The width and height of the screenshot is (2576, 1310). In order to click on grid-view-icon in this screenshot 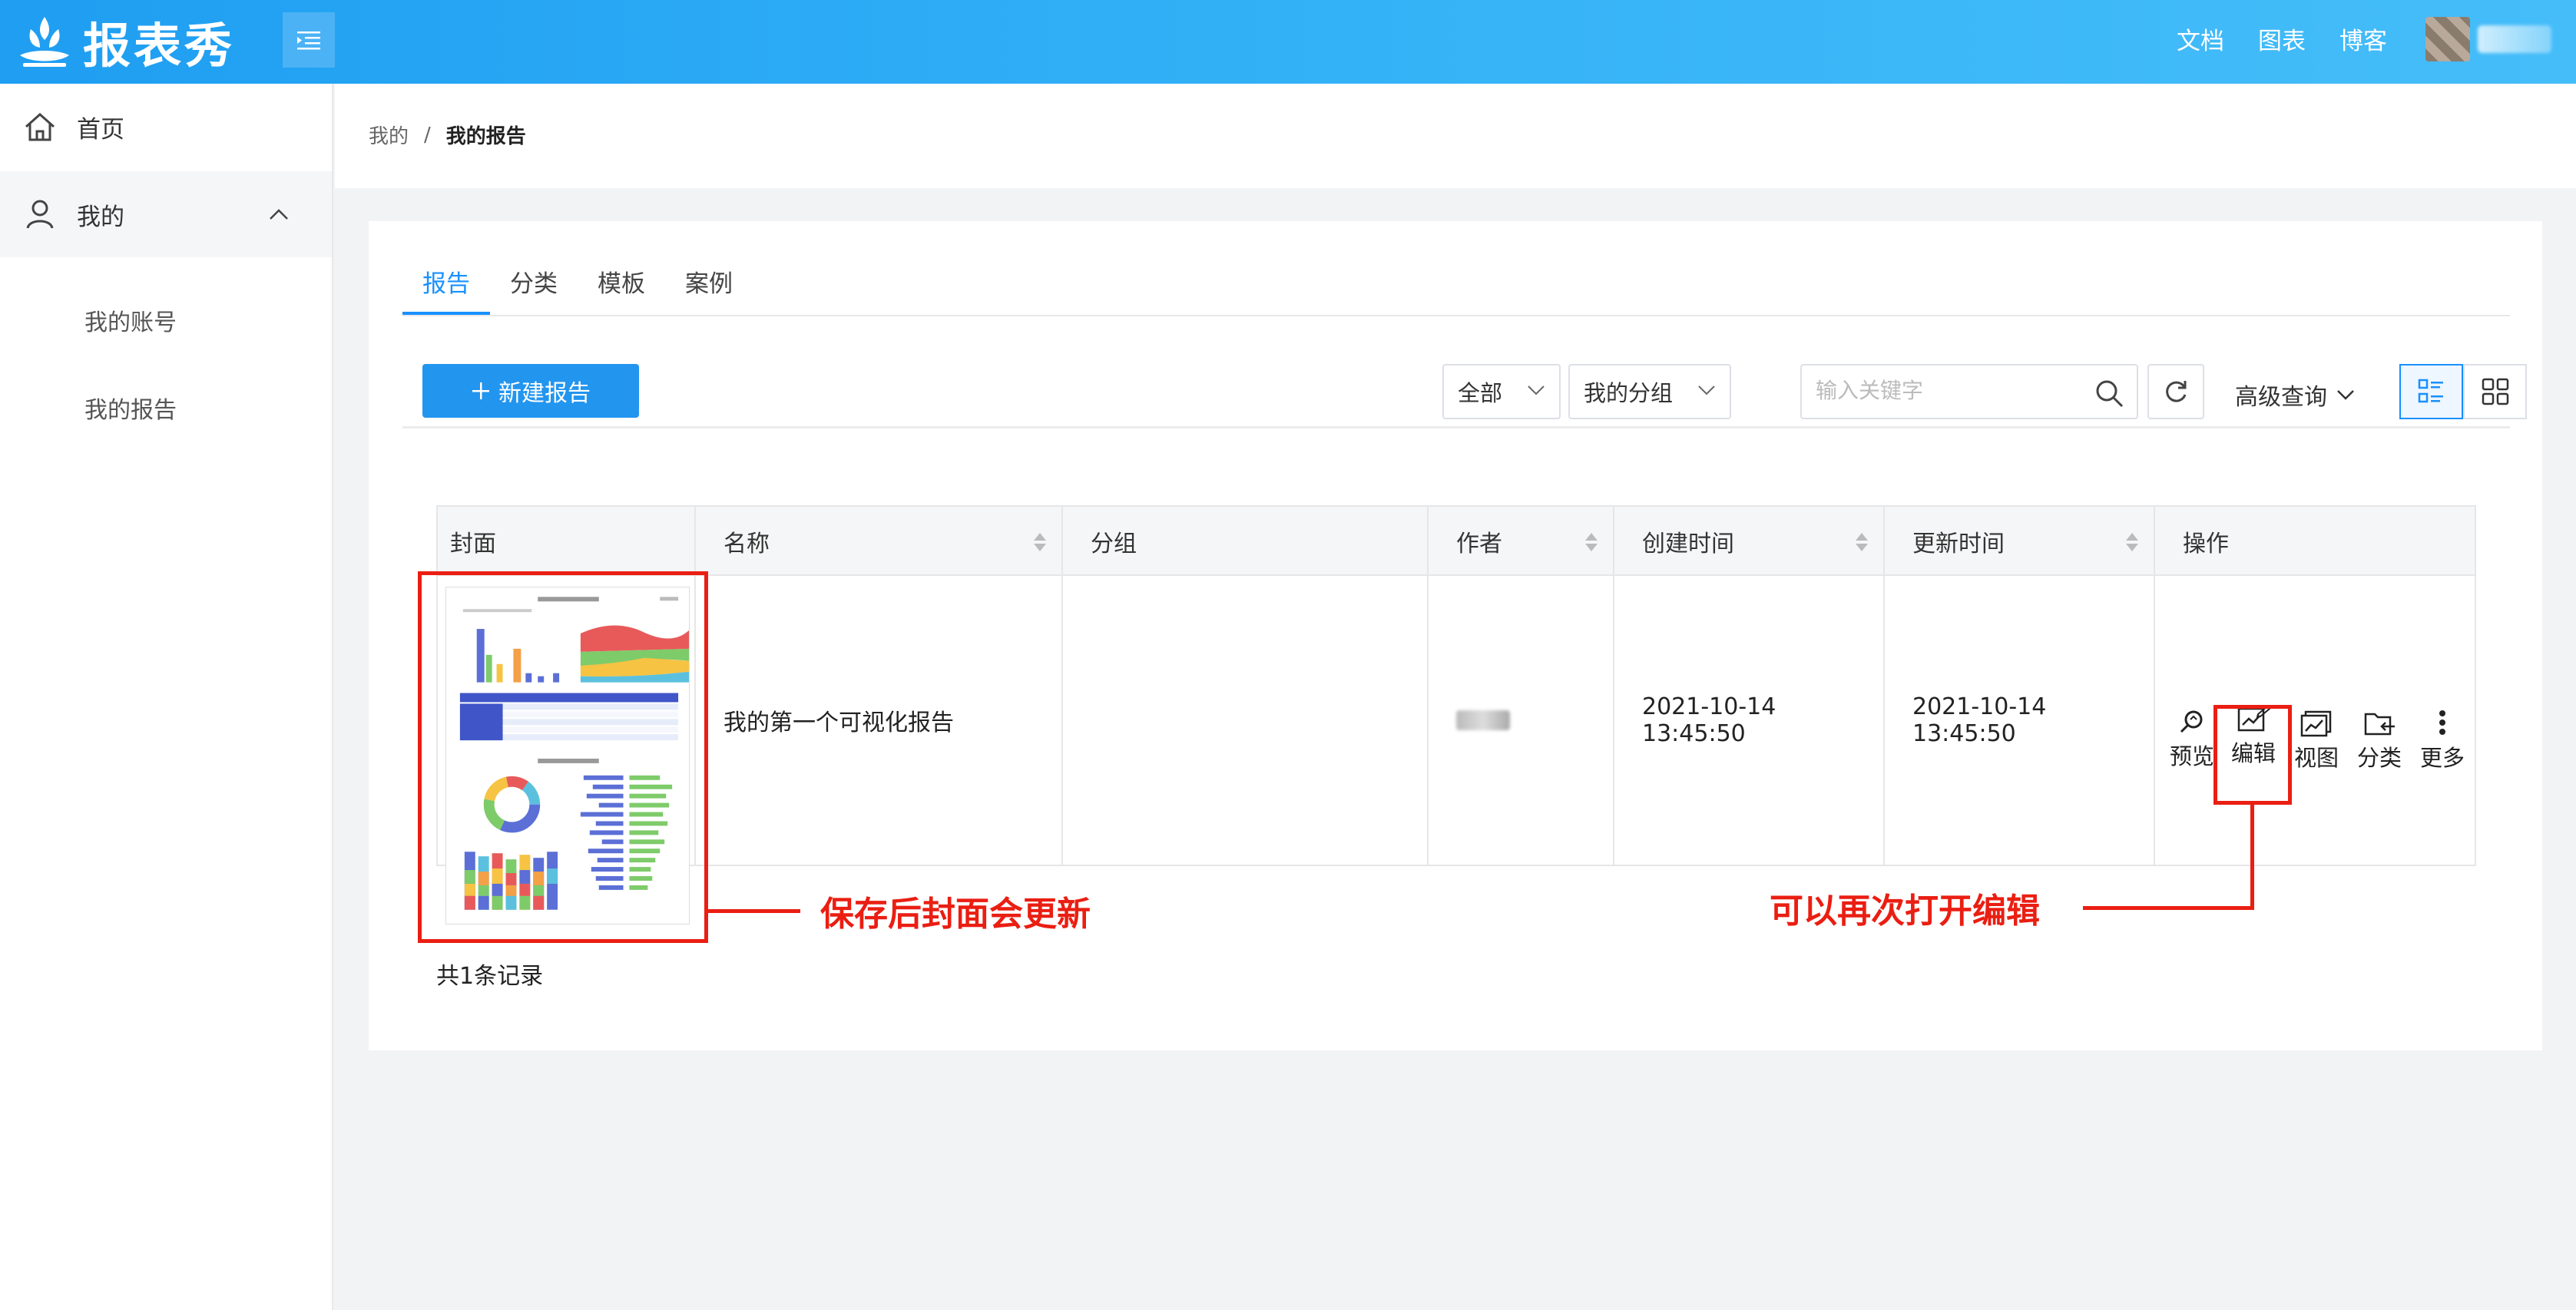, I will do `click(2495, 391)`.